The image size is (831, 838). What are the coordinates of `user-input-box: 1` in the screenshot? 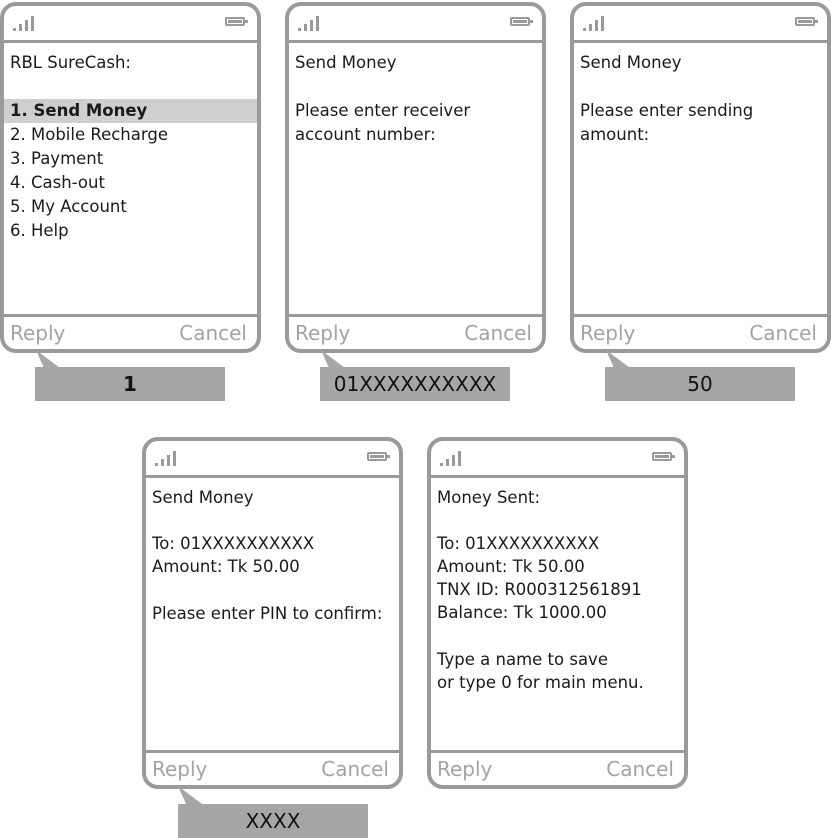 It's located at (130, 384).